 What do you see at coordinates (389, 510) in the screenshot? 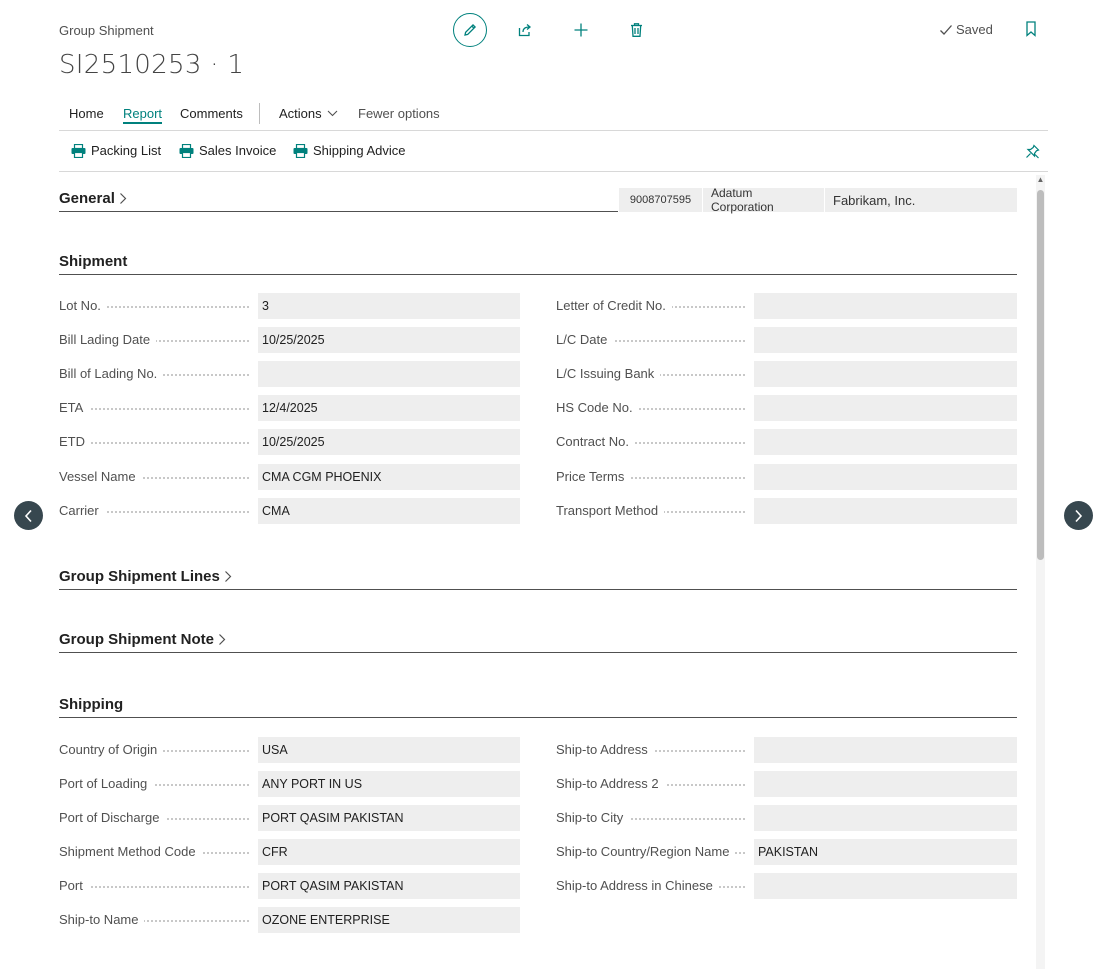
I see `carrier-input: CMA` at bounding box center [389, 510].